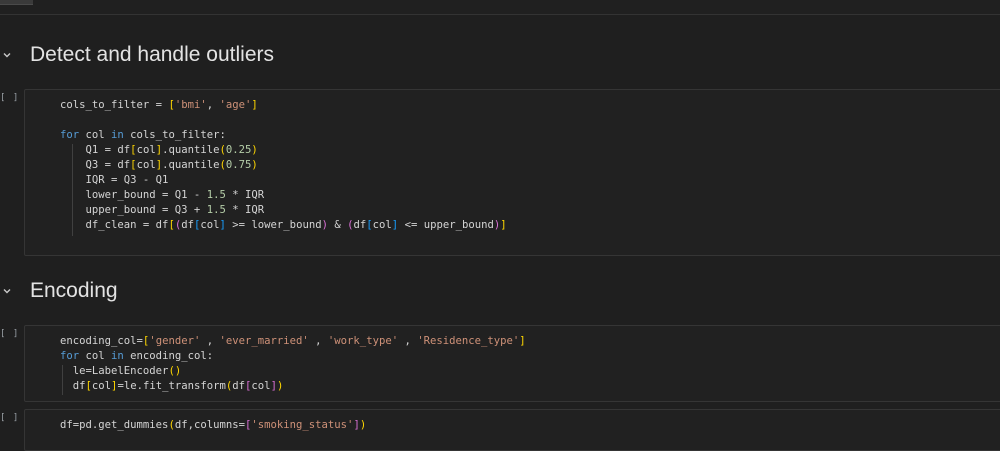 This screenshot has height=451, width=1000. Describe the element at coordinates (152, 54) in the screenshot. I see `section-heading: Detect and handle outliers` at that location.